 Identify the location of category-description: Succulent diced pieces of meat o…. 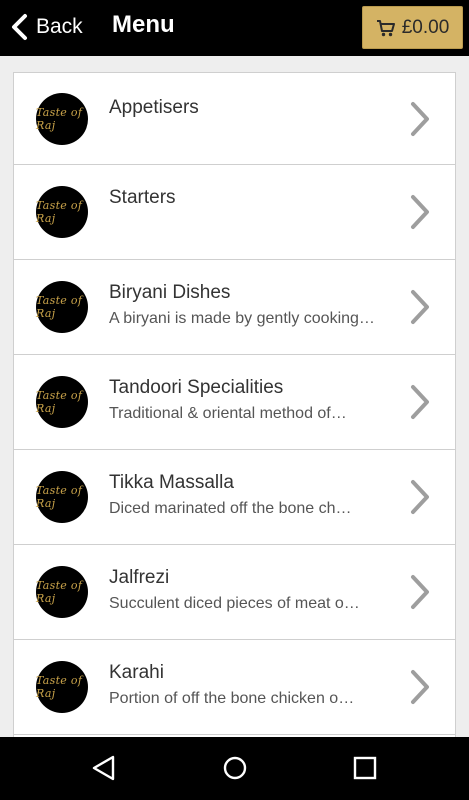
(234, 603).